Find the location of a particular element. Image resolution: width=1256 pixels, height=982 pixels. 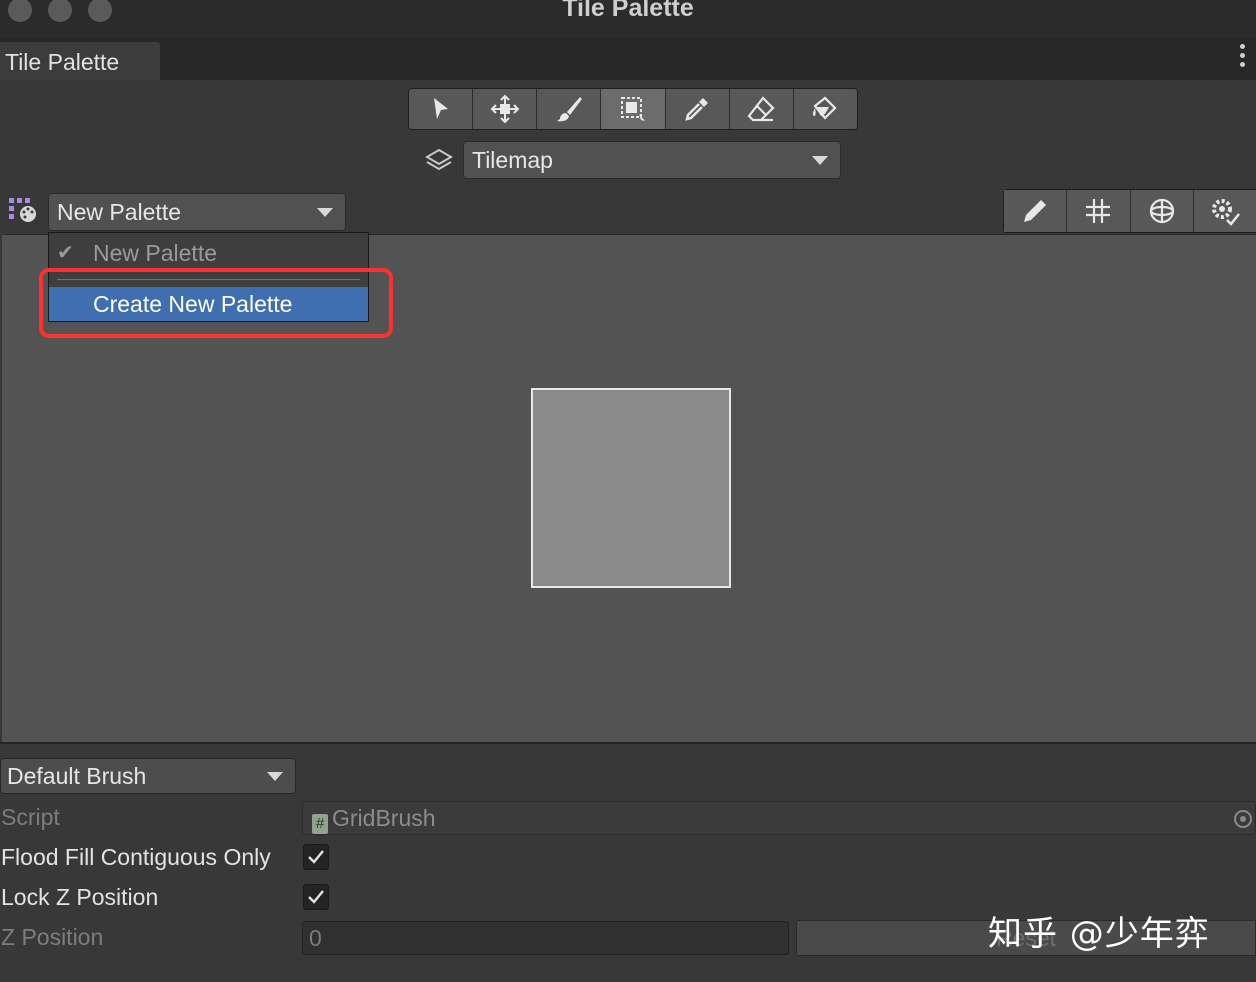

grid-icon is located at coordinates (1098, 211).